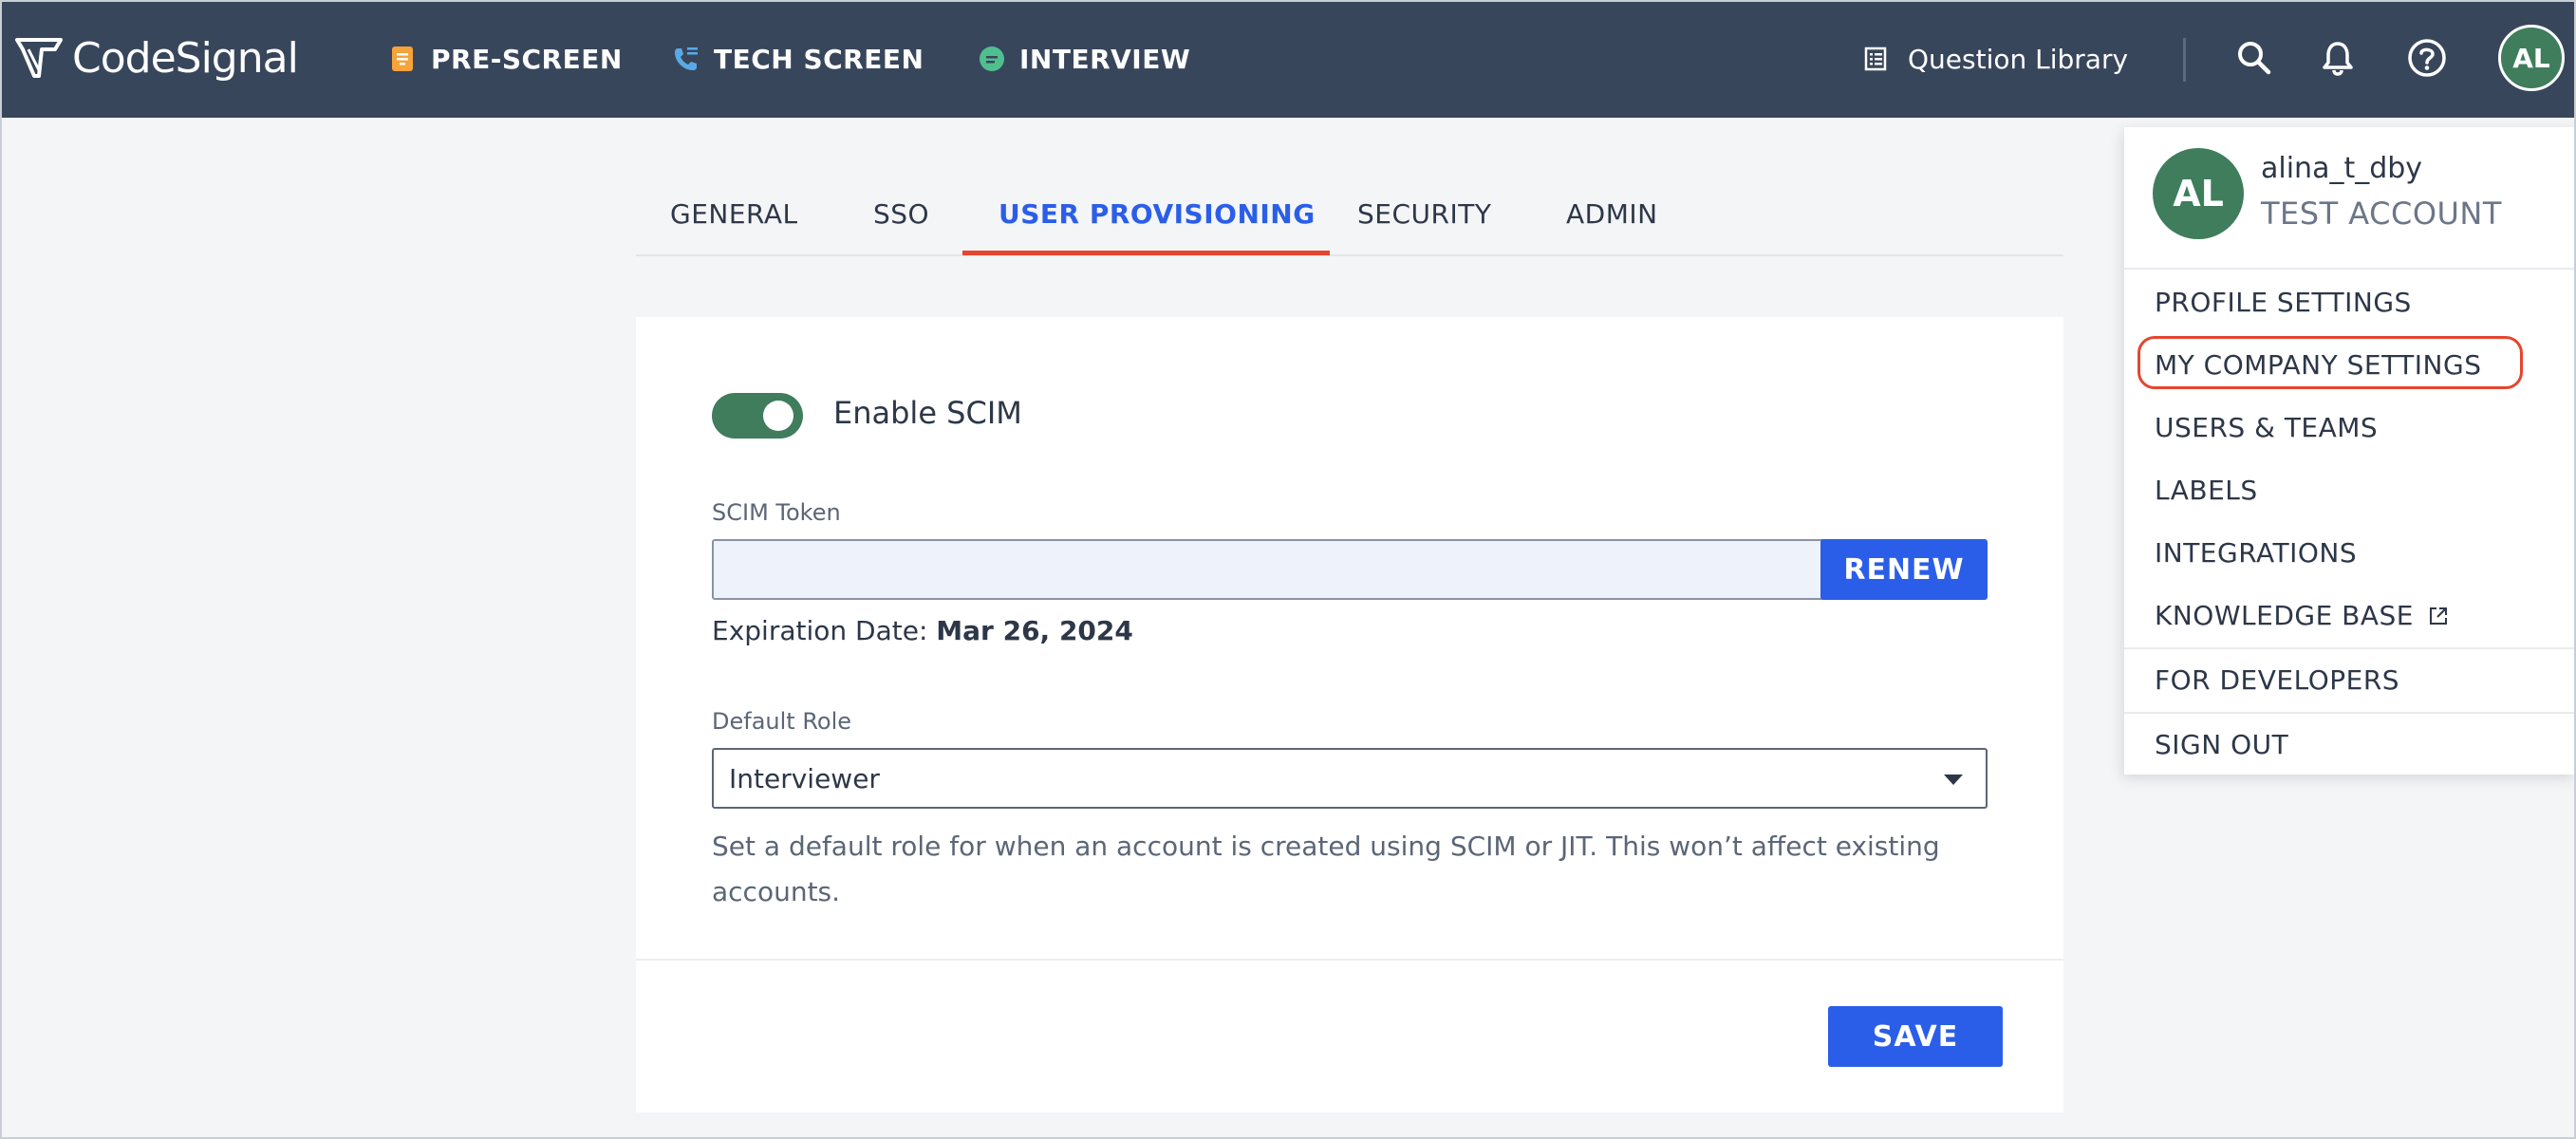 This screenshot has height=1139, width=2576. Describe the element at coordinates (1612, 213) in the screenshot. I see `tab-admin: ADMIN` at that location.